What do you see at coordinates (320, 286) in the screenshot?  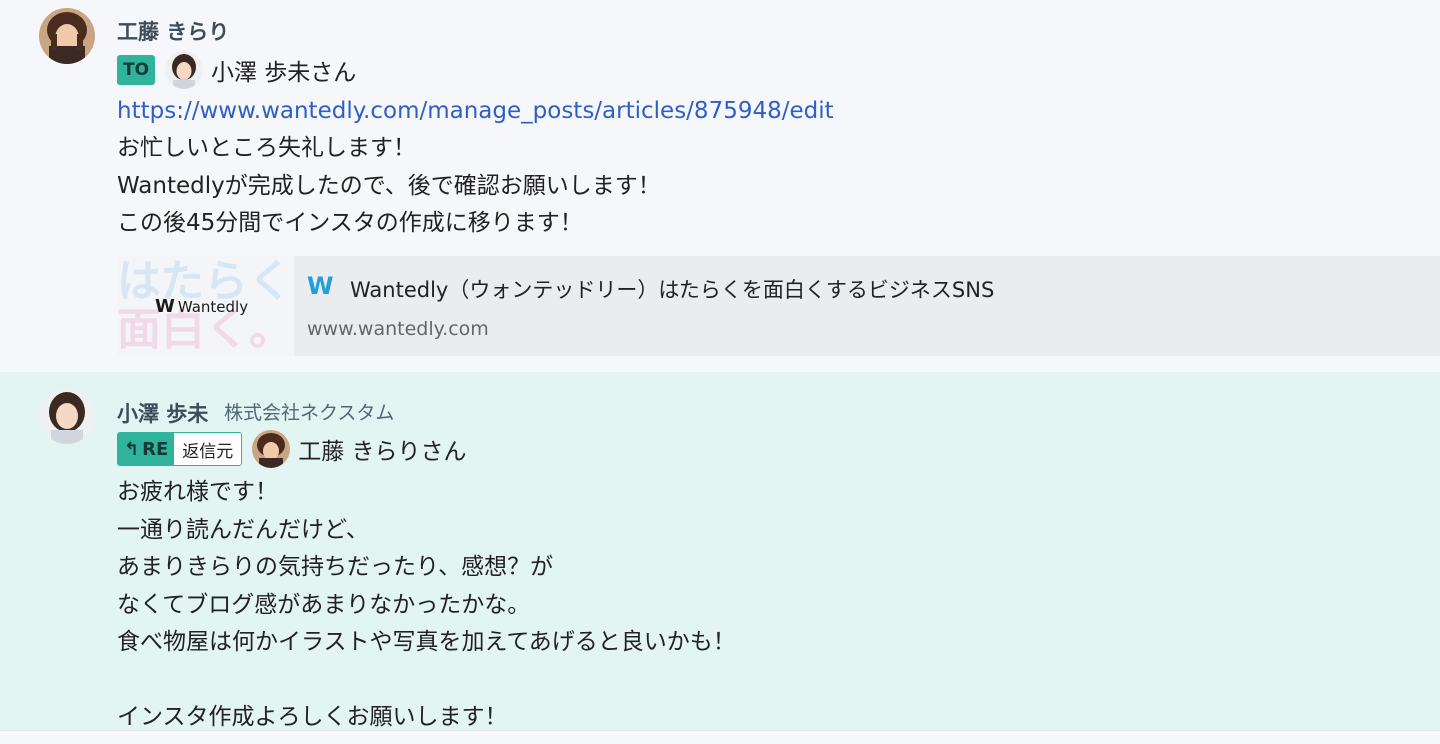 I see `wantedly-favicon-icon: W` at bounding box center [320, 286].